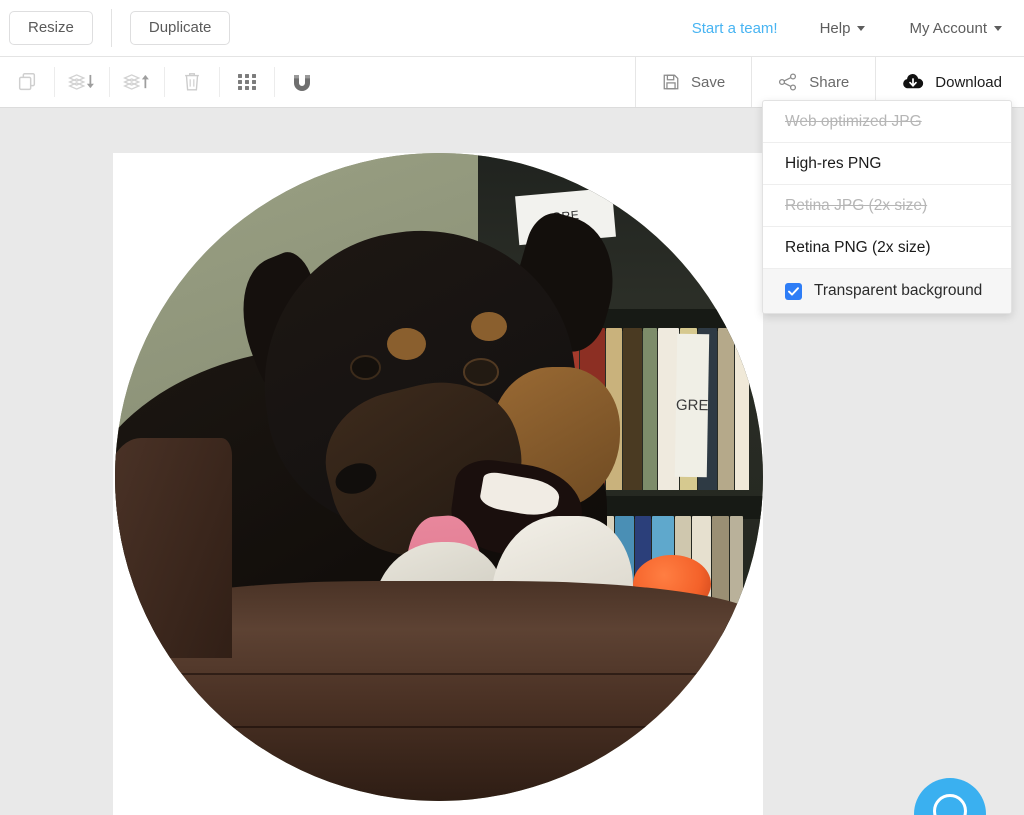 The width and height of the screenshot is (1024, 815). Describe the element at coordinates (948, 28) in the screenshot. I see `my-account-menu-label: My Account` at that location.